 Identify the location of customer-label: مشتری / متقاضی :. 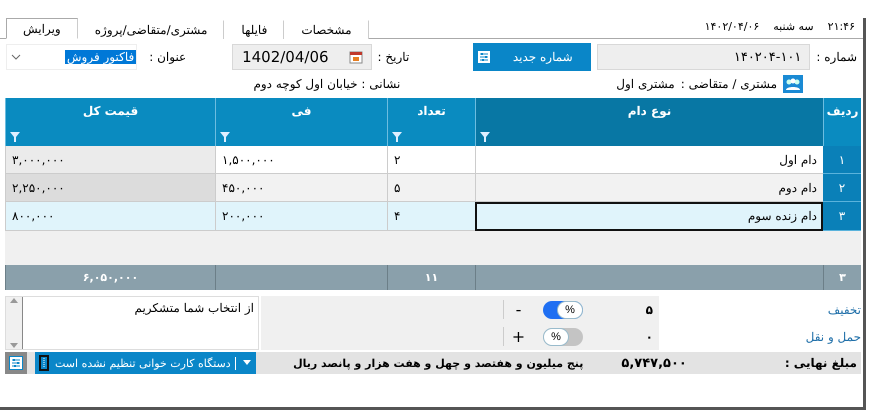
(728, 84).